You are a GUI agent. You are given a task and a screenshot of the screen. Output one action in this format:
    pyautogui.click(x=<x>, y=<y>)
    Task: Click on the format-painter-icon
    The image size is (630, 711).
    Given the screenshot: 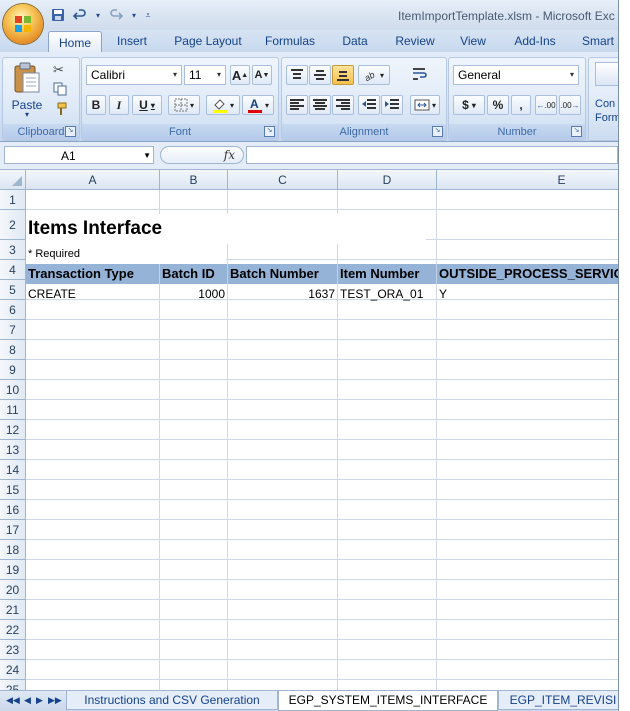 What is the action you would take?
    pyautogui.click(x=60, y=110)
    